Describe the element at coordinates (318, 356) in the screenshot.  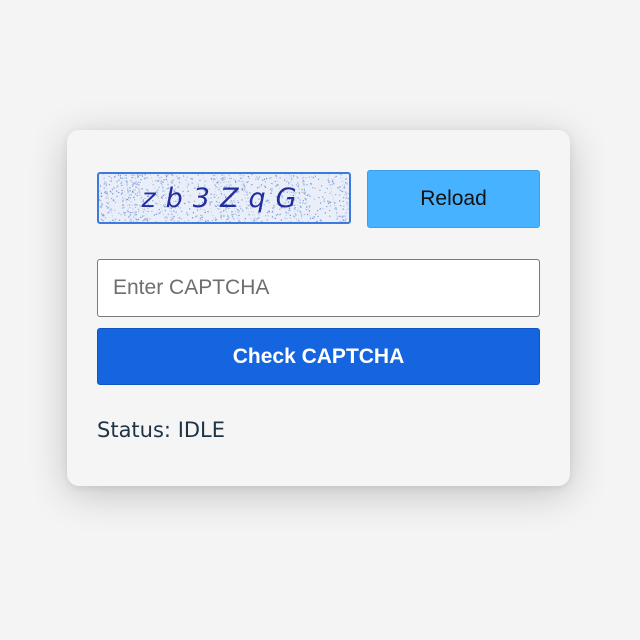
I see `check-captcha-button: Check CAPTCHA` at that location.